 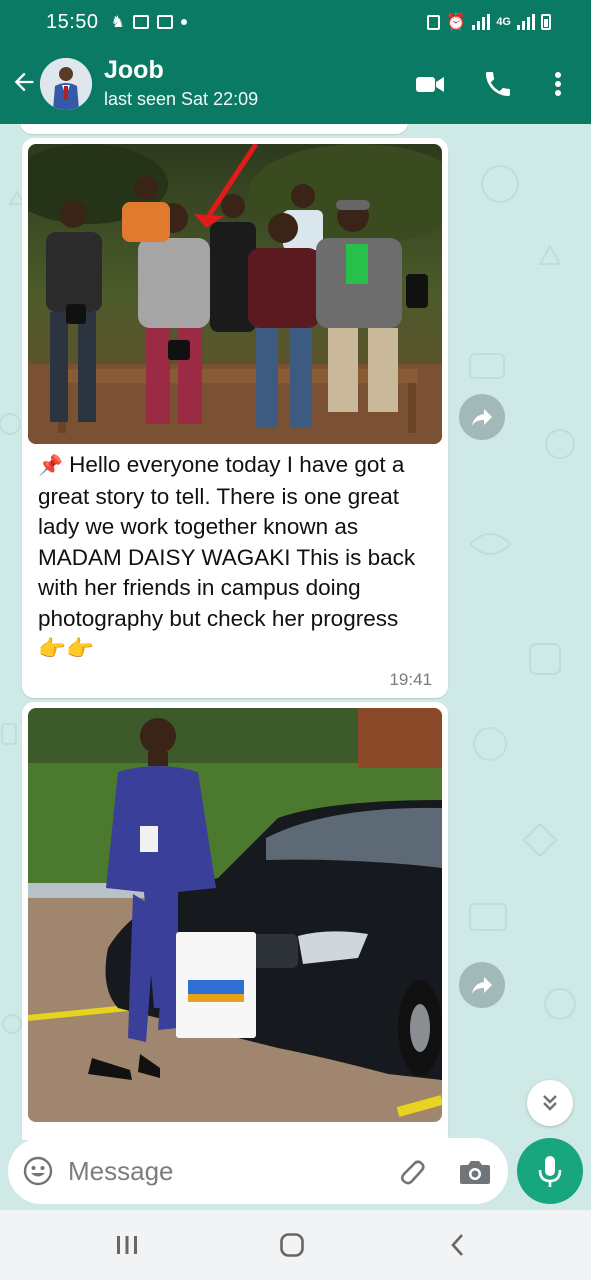 I want to click on status-time: 15:50, so click(x=72, y=21).